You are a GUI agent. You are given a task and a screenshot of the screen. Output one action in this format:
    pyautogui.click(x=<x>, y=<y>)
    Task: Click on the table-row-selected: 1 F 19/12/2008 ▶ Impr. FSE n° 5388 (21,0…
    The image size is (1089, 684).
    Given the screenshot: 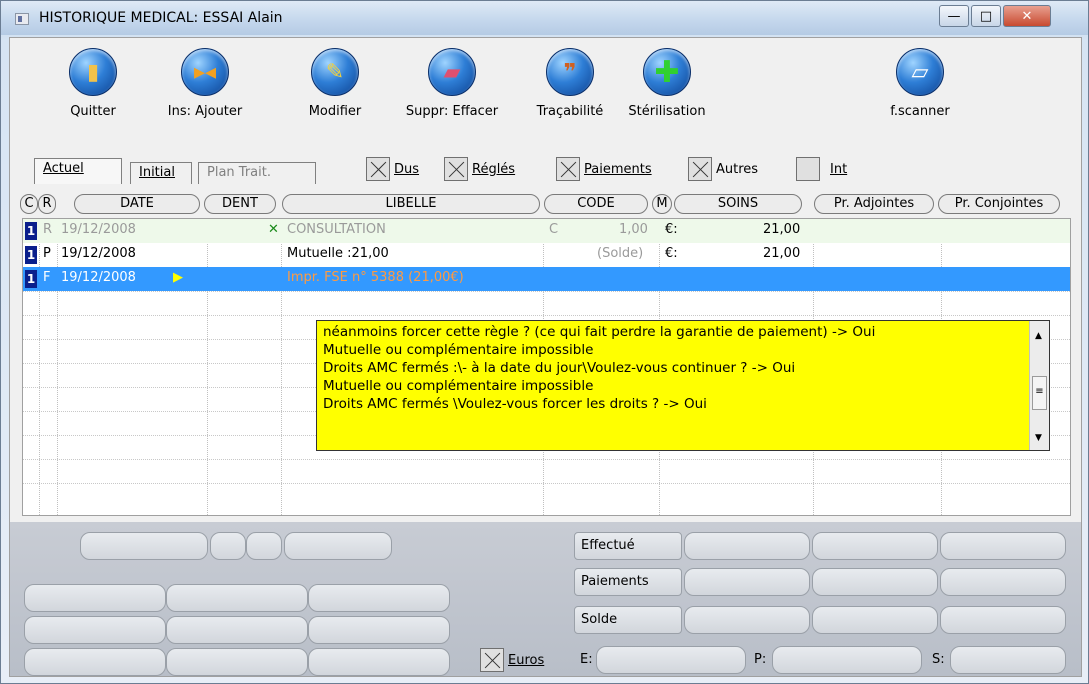 What is the action you would take?
    pyautogui.click(x=546, y=279)
    